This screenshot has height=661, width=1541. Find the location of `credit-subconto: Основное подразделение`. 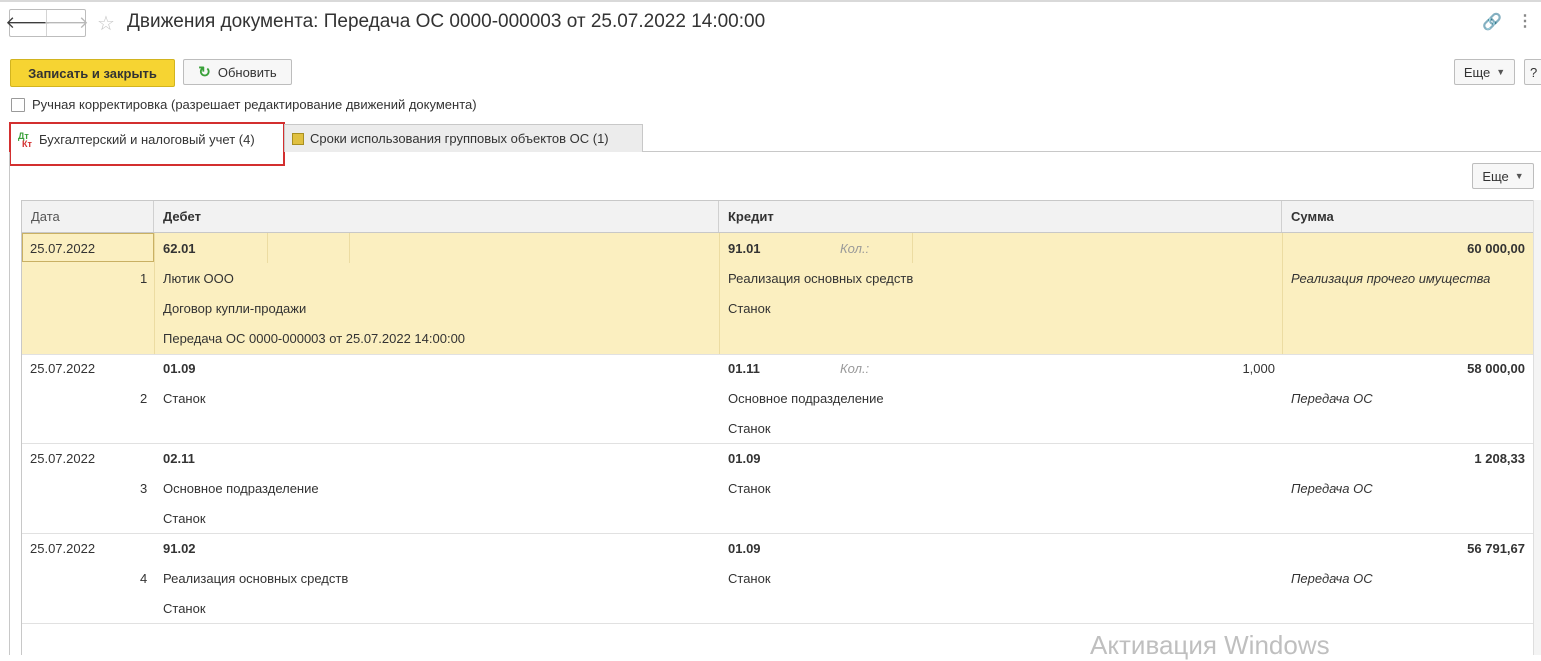

credit-subconto: Основное подразделение is located at coordinates (806, 398).